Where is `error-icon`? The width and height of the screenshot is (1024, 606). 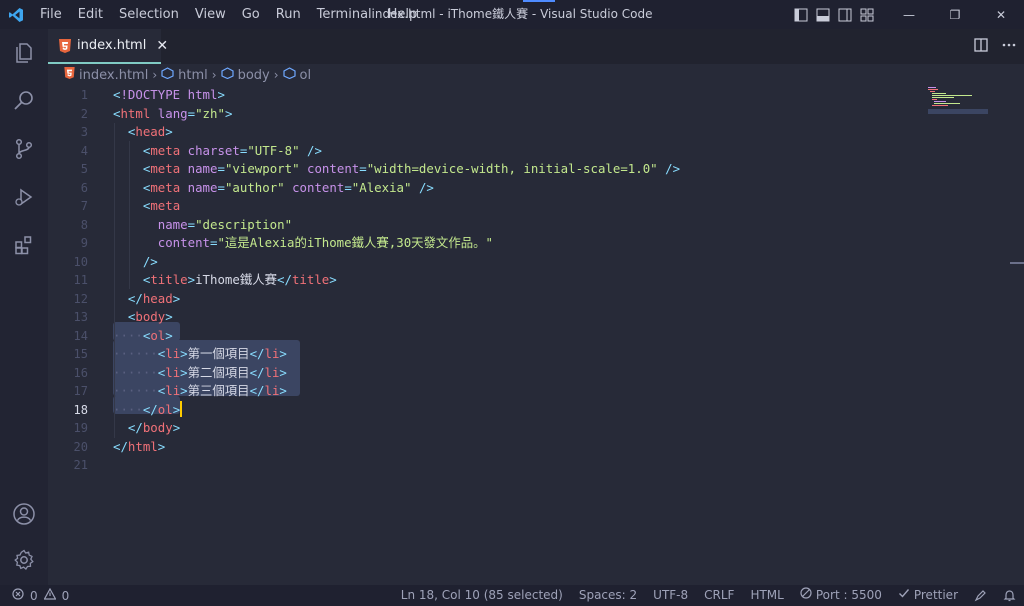 error-icon is located at coordinates (18, 595).